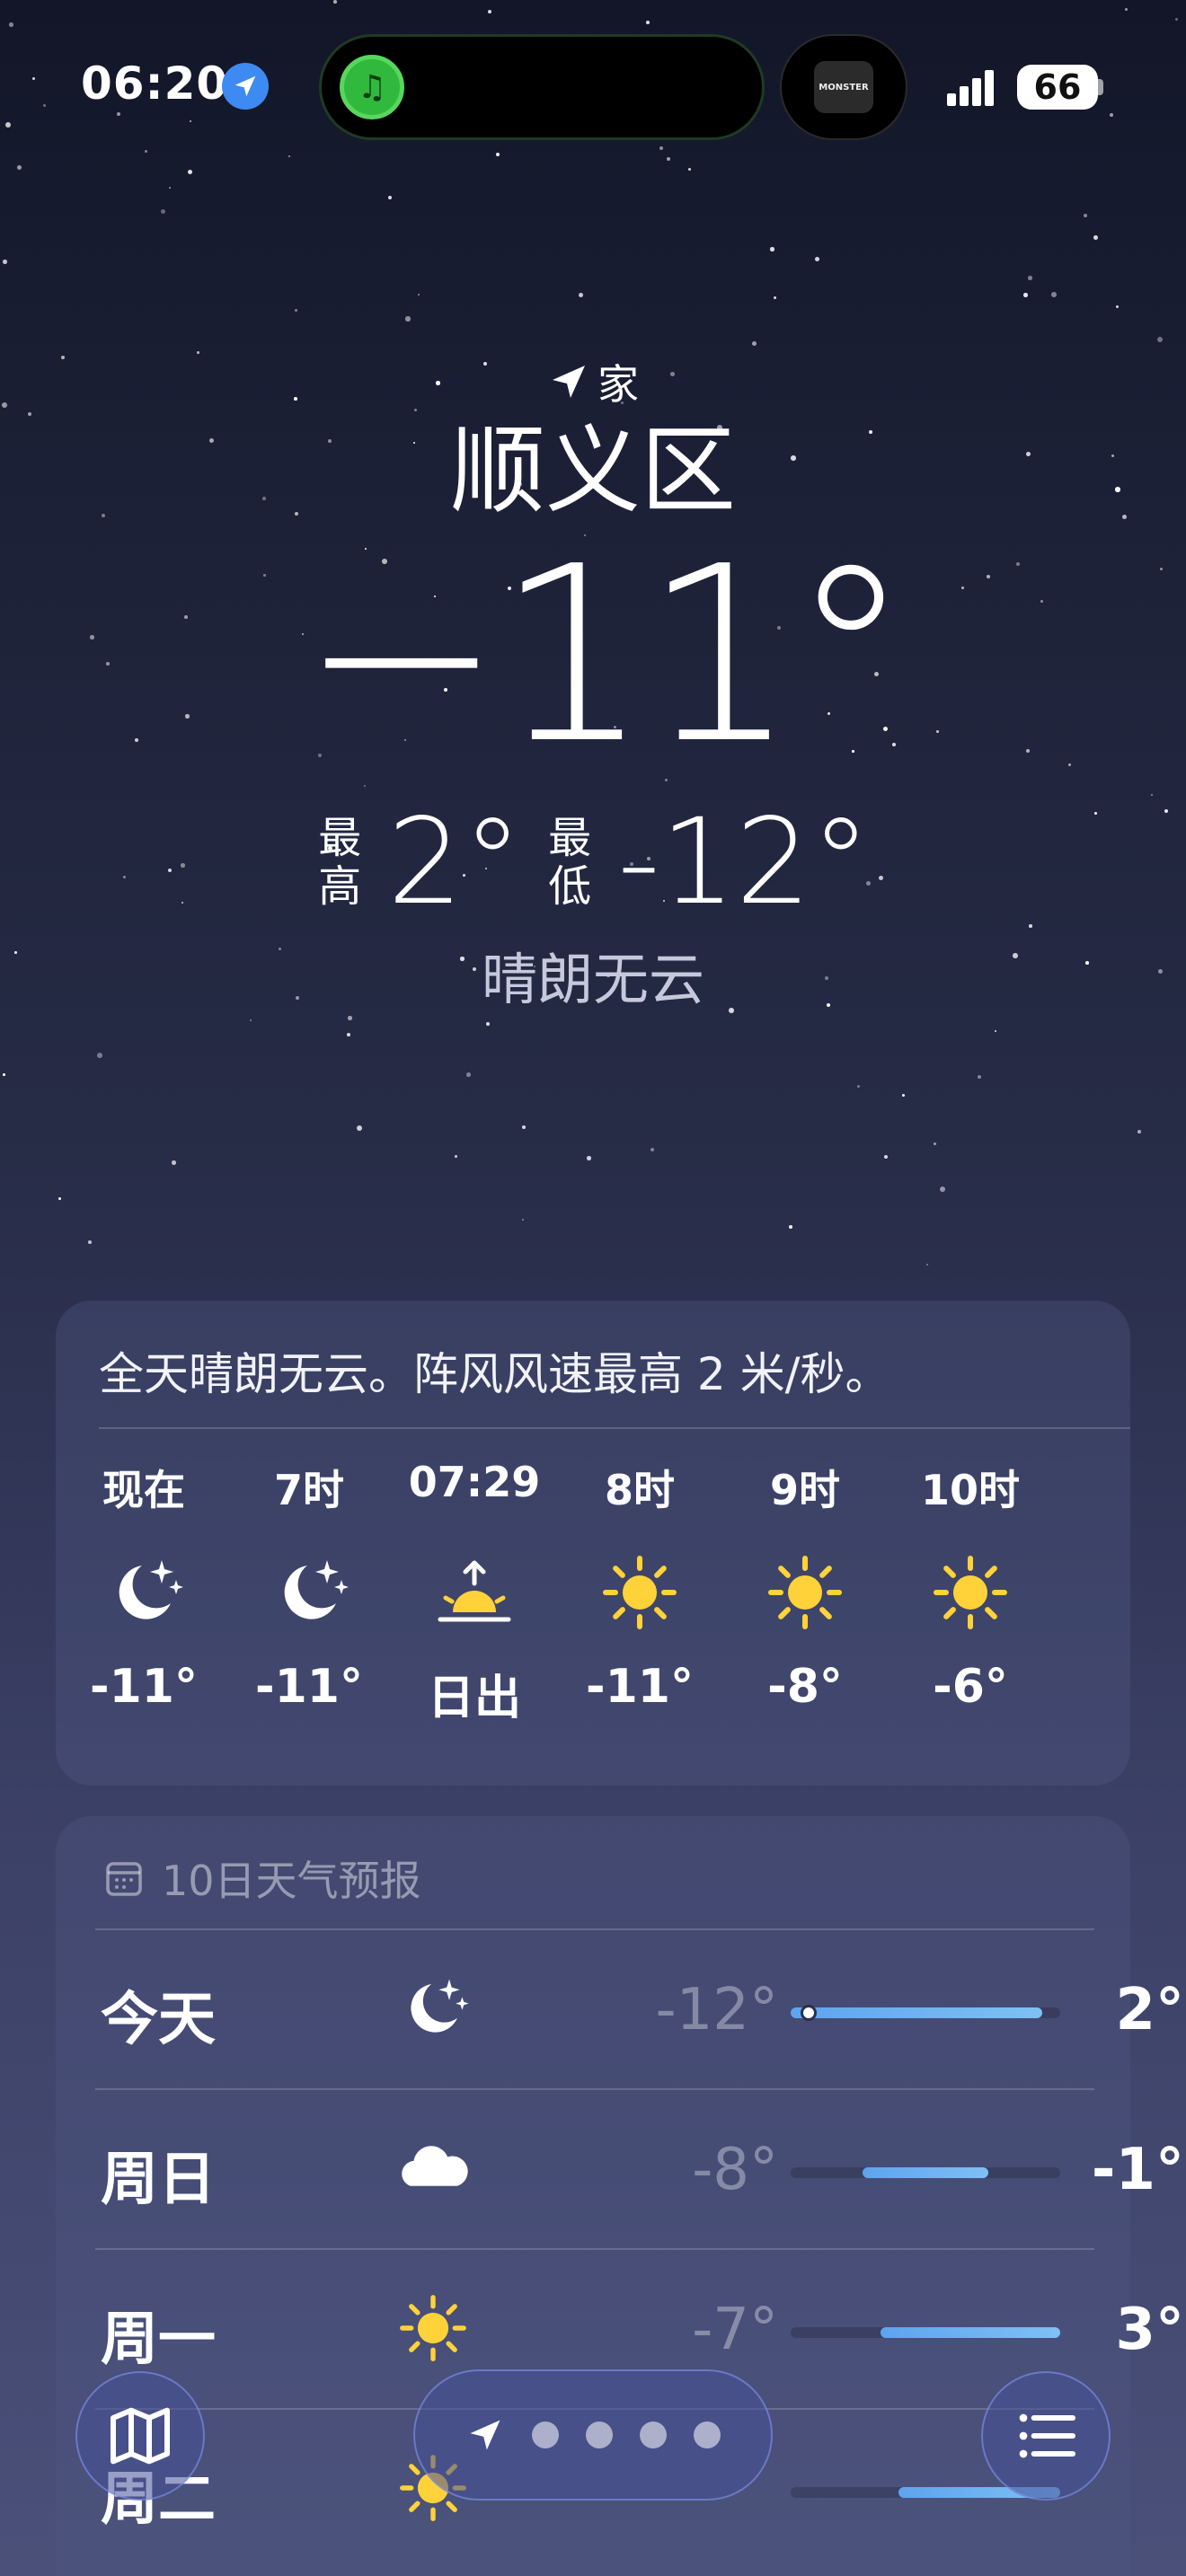 This screenshot has width=1186, height=2576. Describe the element at coordinates (639, 1490) in the screenshot. I see `hour-label: 8时` at that location.